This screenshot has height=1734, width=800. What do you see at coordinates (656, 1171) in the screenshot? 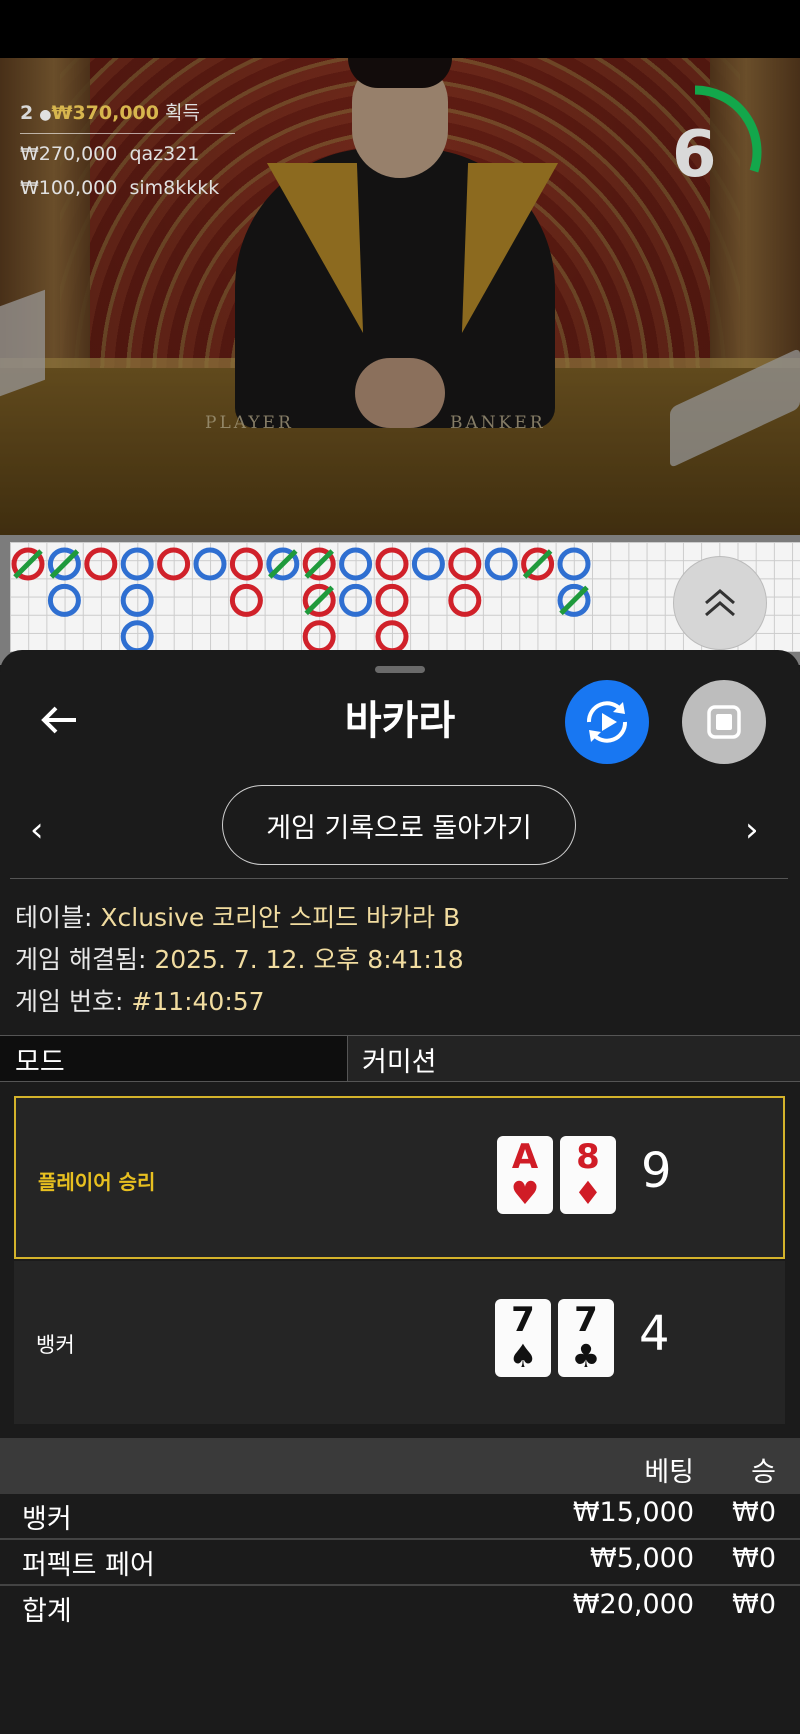
I see `hand-total: 9` at bounding box center [656, 1171].